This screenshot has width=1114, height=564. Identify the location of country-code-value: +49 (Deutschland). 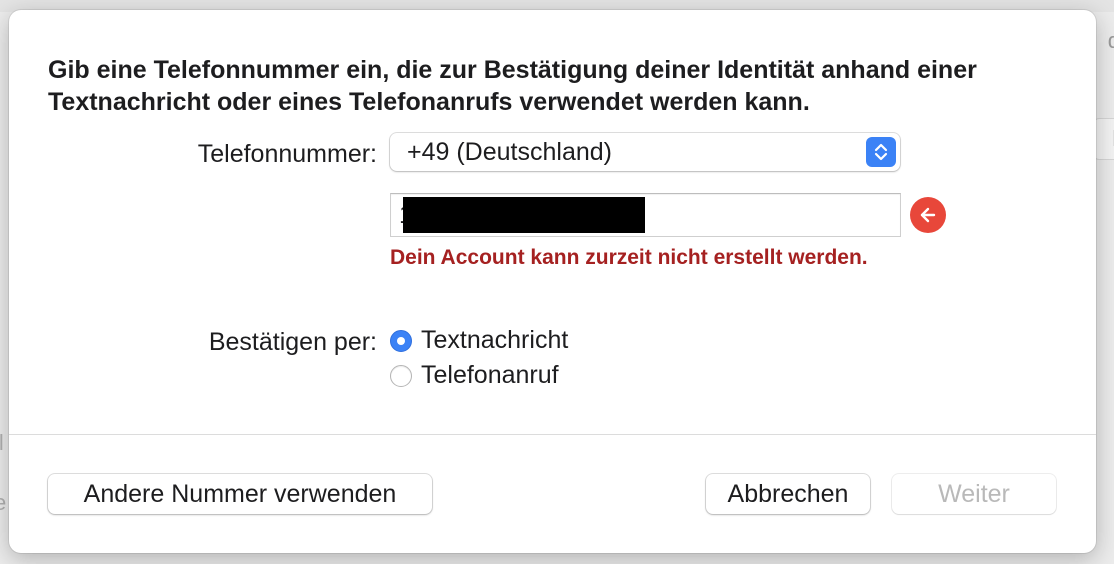
(509, 152).